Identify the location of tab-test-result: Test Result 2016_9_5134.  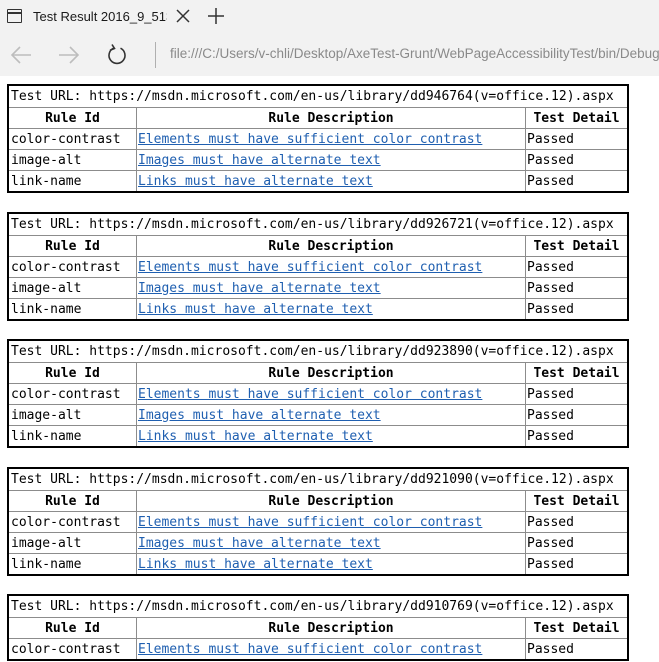
(100, 17).